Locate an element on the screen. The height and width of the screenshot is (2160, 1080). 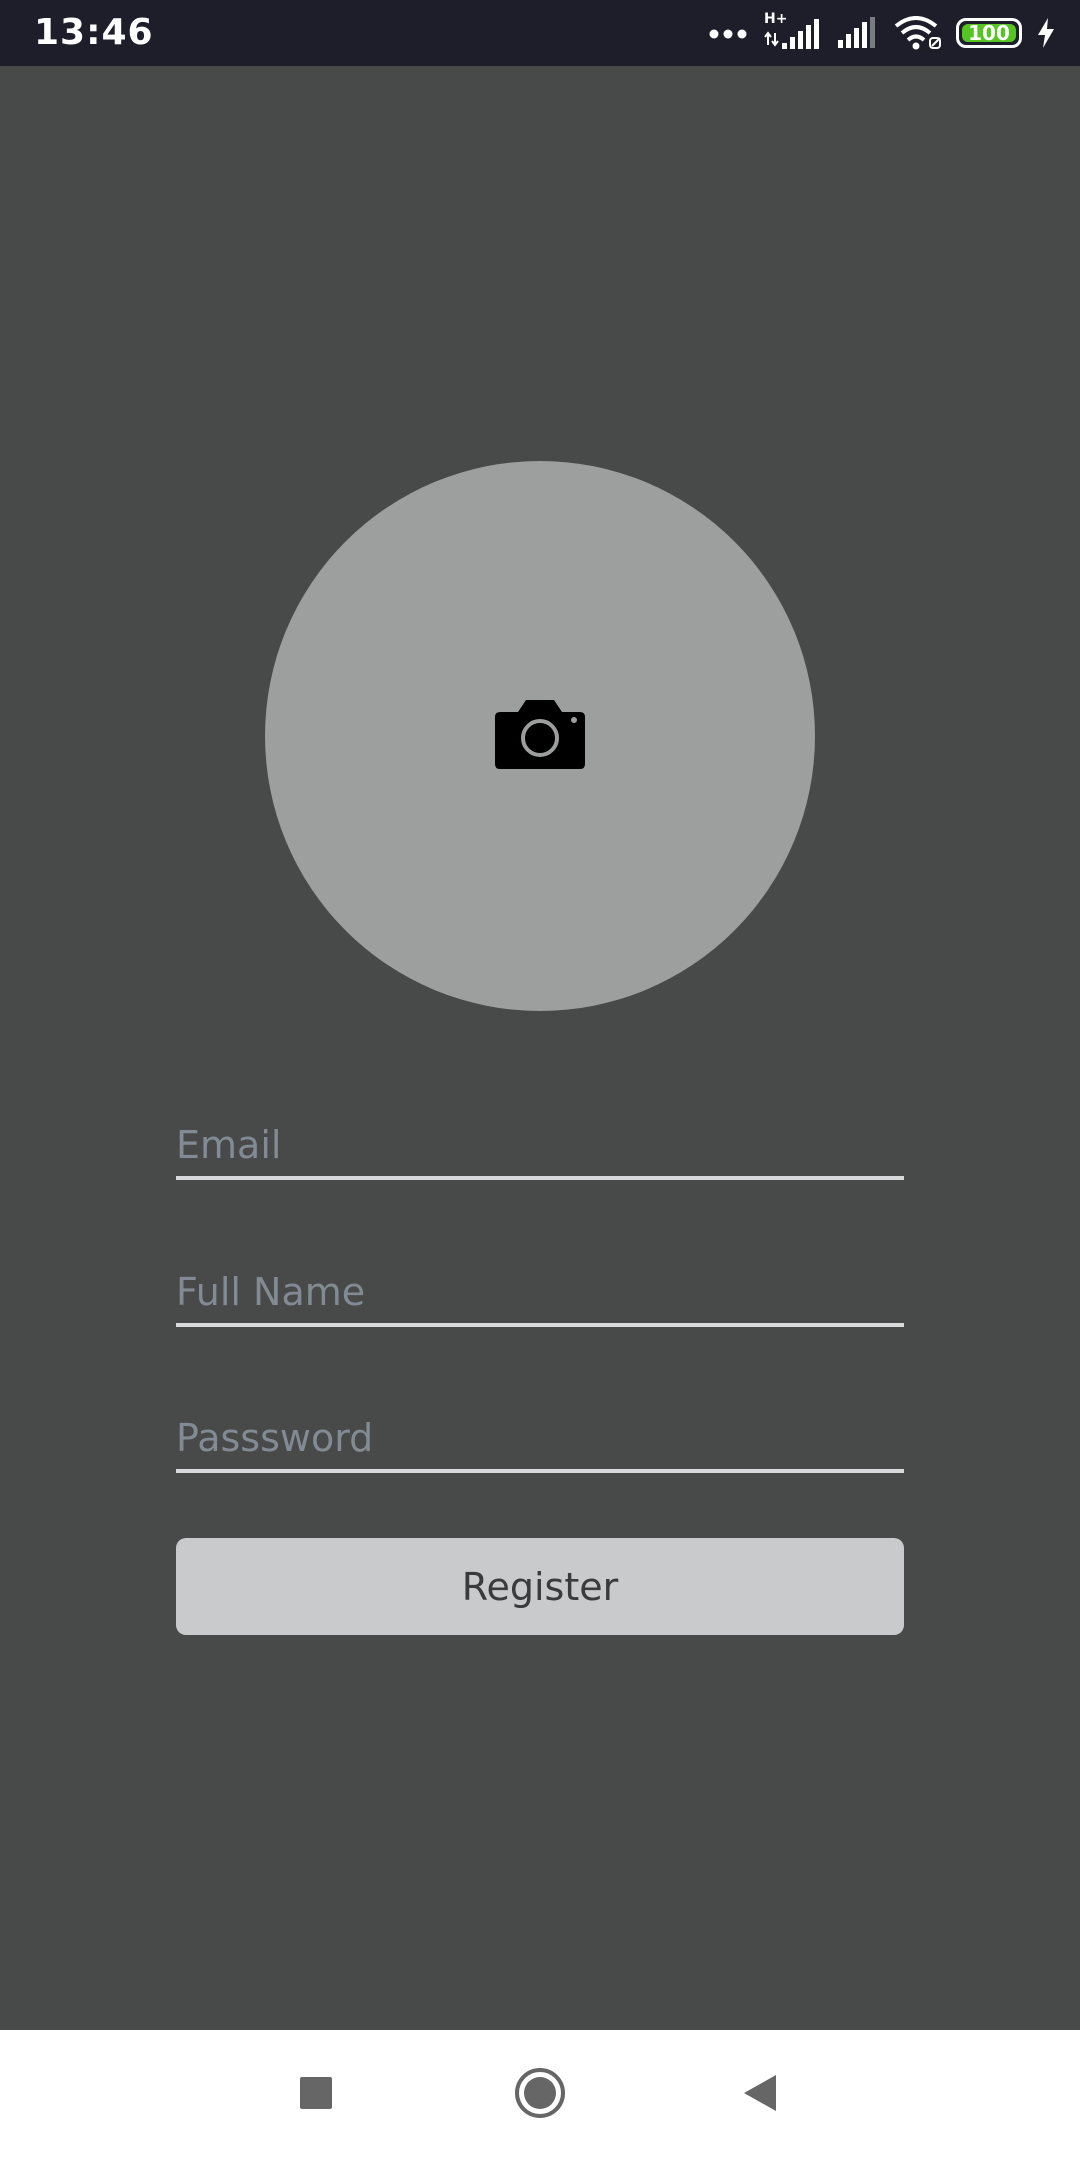
wifi-icon is located at coordinates (918, 33).